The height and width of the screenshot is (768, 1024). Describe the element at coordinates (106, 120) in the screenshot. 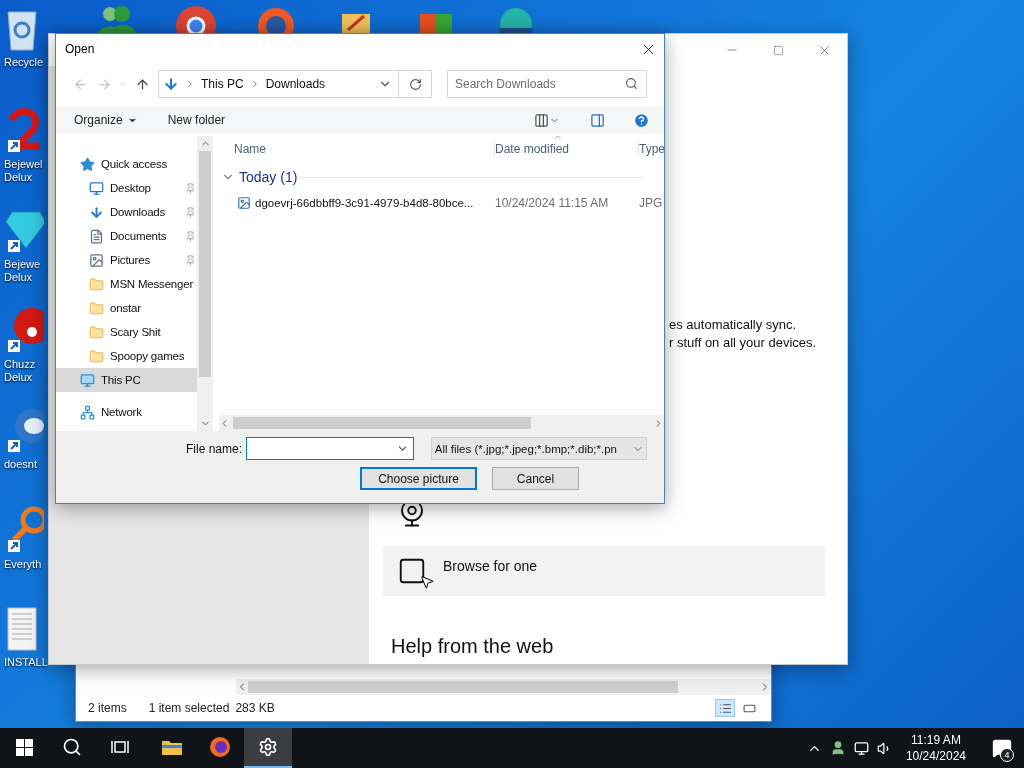

I see `organize-menu: Organize` at that location.